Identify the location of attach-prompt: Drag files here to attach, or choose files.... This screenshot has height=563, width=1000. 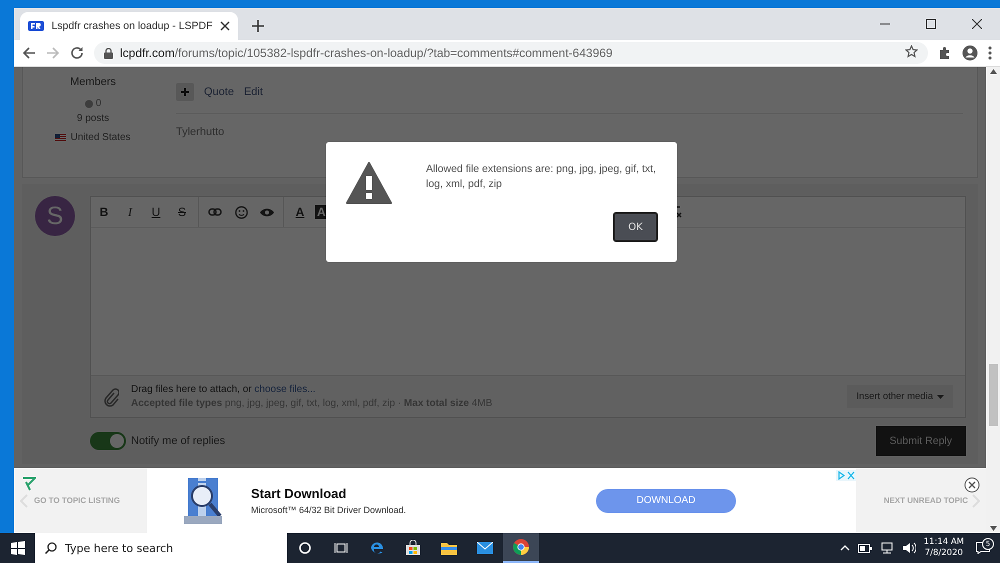
(224, 389).